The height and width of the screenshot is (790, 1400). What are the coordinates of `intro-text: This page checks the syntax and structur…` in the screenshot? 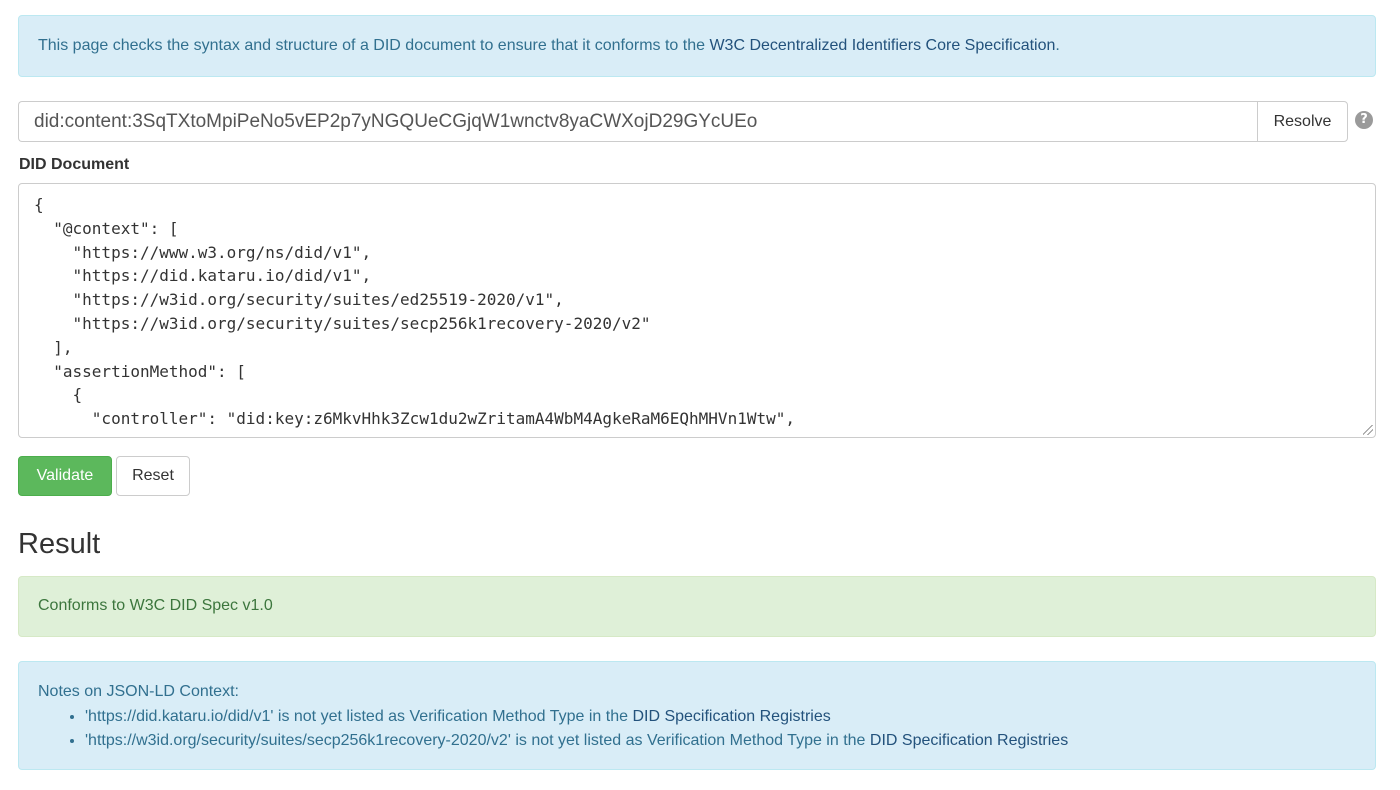 It's located at (374, 45).